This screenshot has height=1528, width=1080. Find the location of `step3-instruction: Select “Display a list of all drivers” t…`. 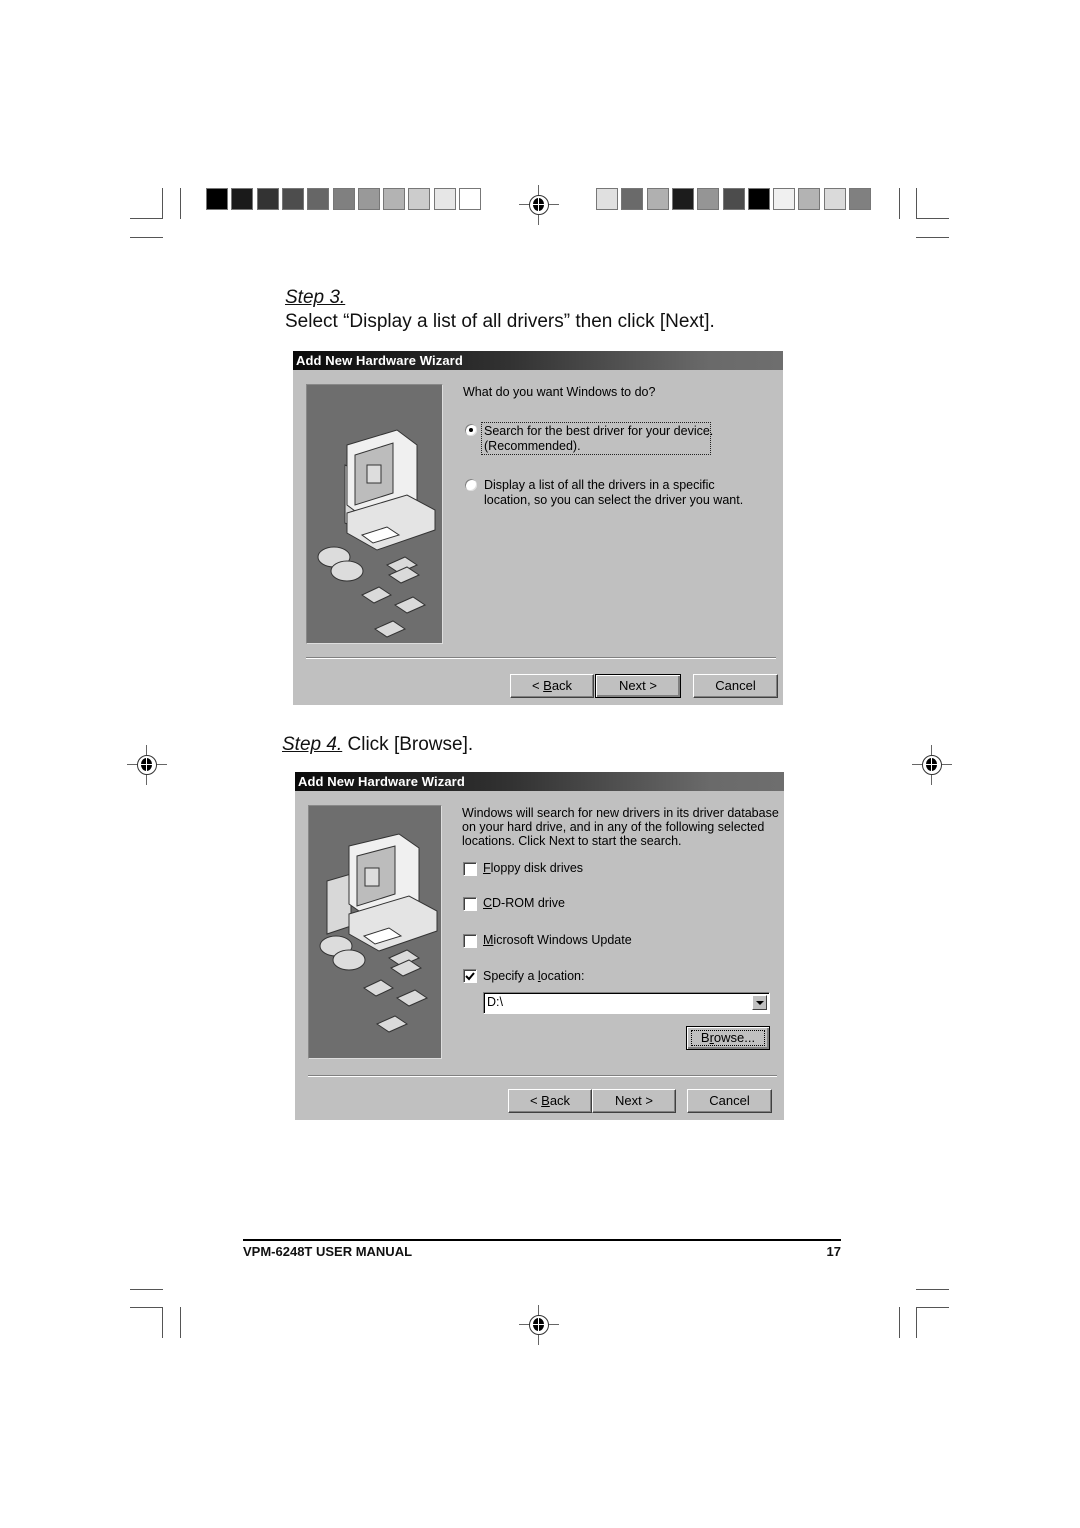

step3-instruction: Select “Display a list of all drivers” t… is located at coordinates (500, 321).